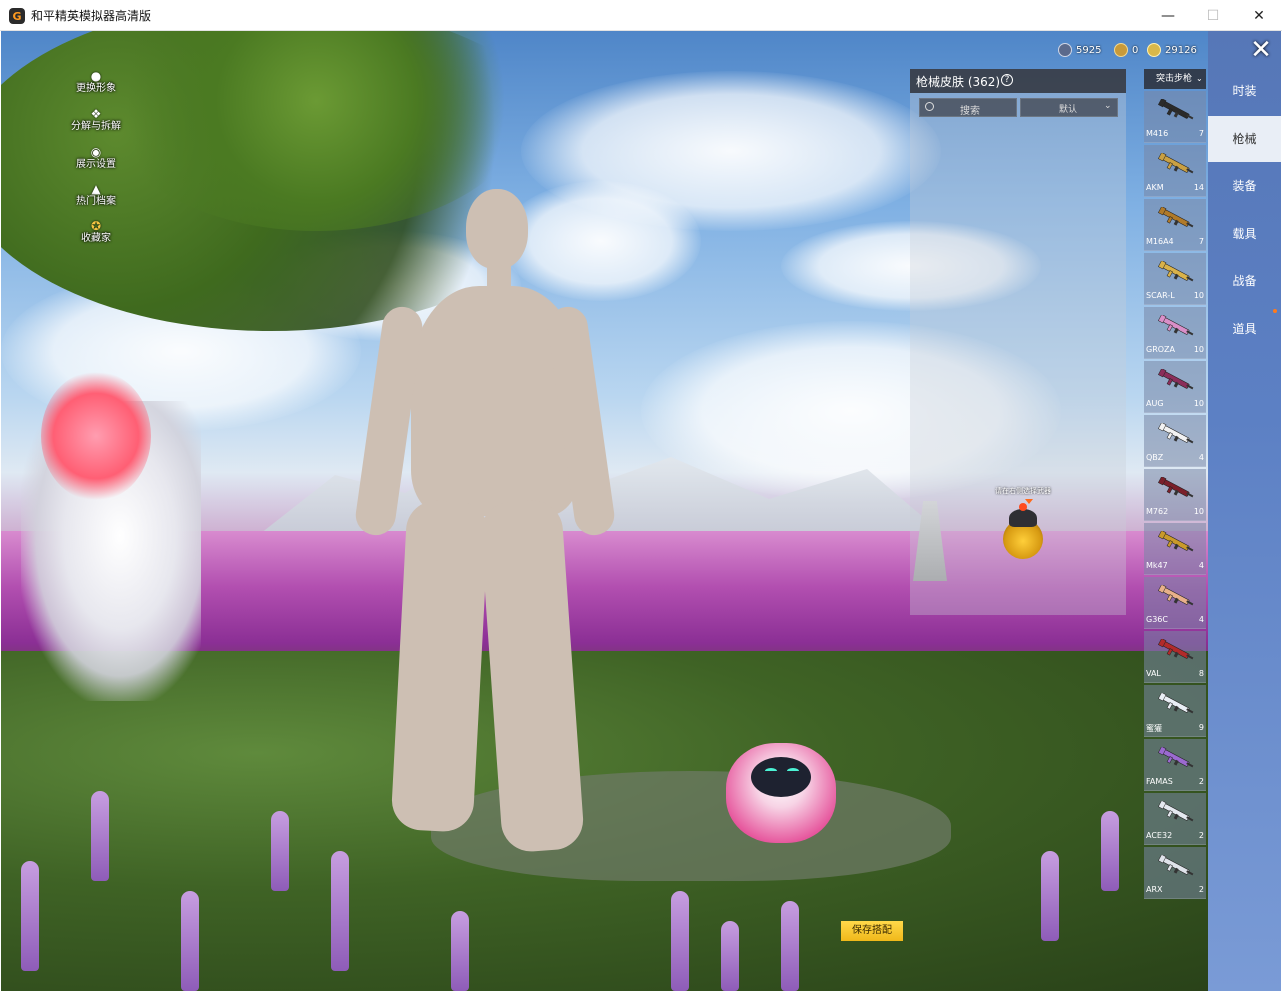 The image size is (1282, 992). I want to click on gun-name: ACE32, so click(1159, 835).